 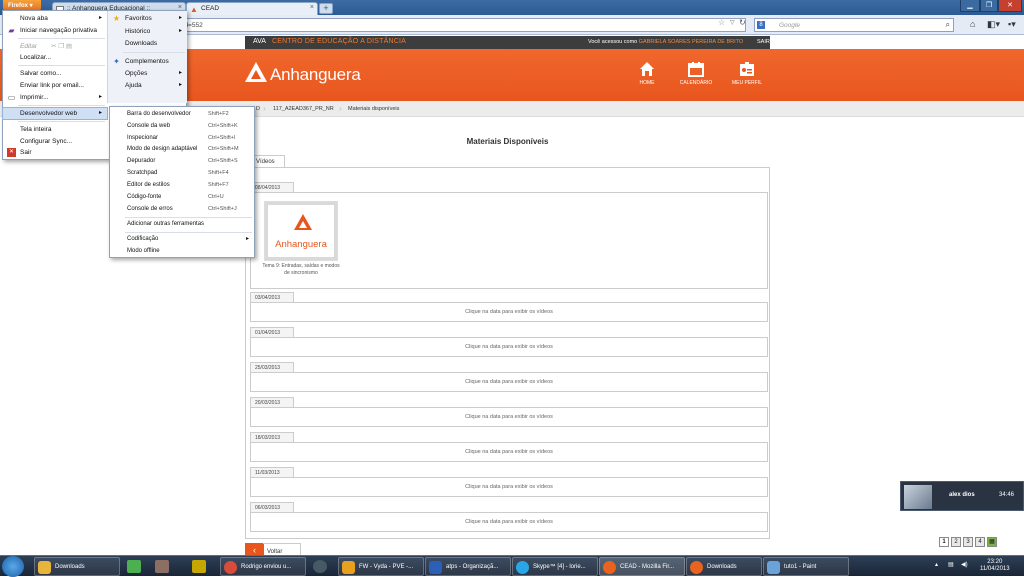 I want to click on submenu-item: Barra do desenvolvedor Shift+F2, so click(x=182, y=114).